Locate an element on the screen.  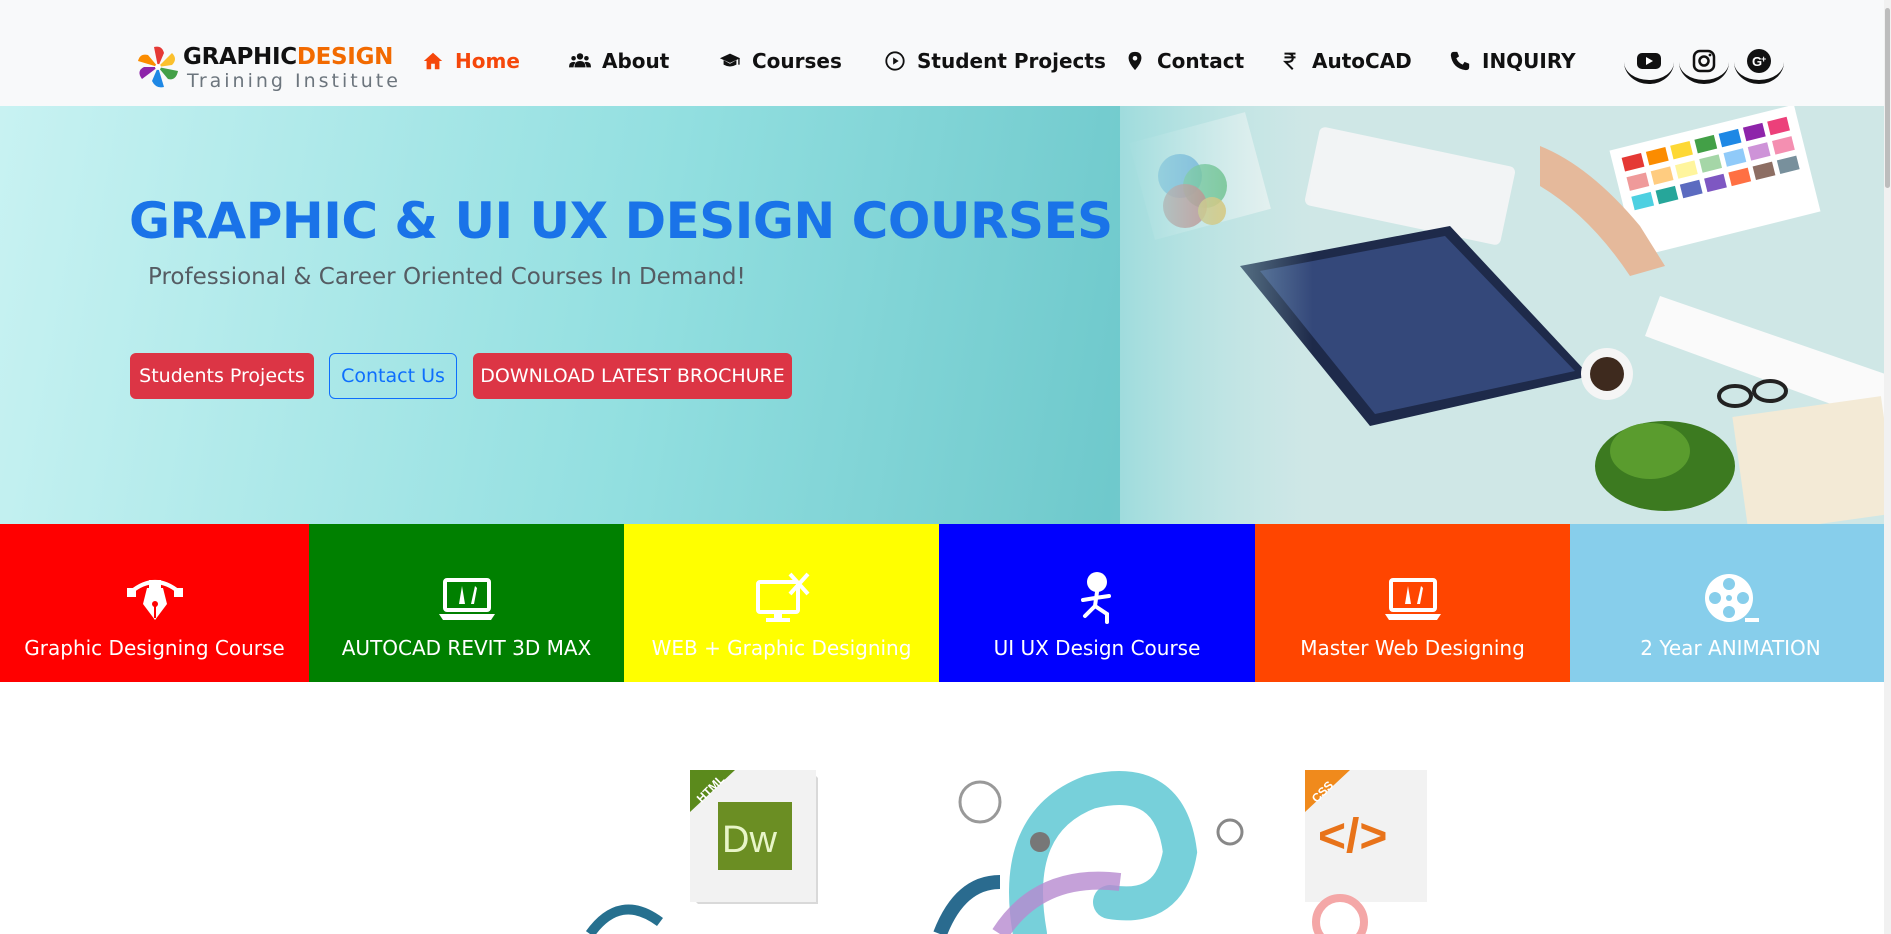
course-tile-label: Graphic Designing Course is located at coordinates (154, 648).